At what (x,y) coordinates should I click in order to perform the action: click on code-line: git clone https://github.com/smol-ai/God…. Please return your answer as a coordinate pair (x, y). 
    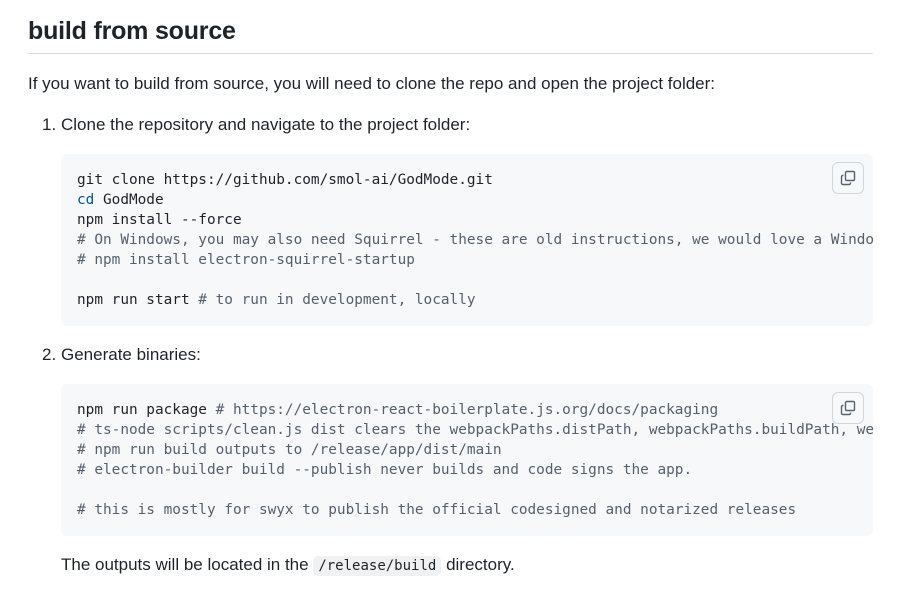
    Looking at the image, I should click on (285, 180).